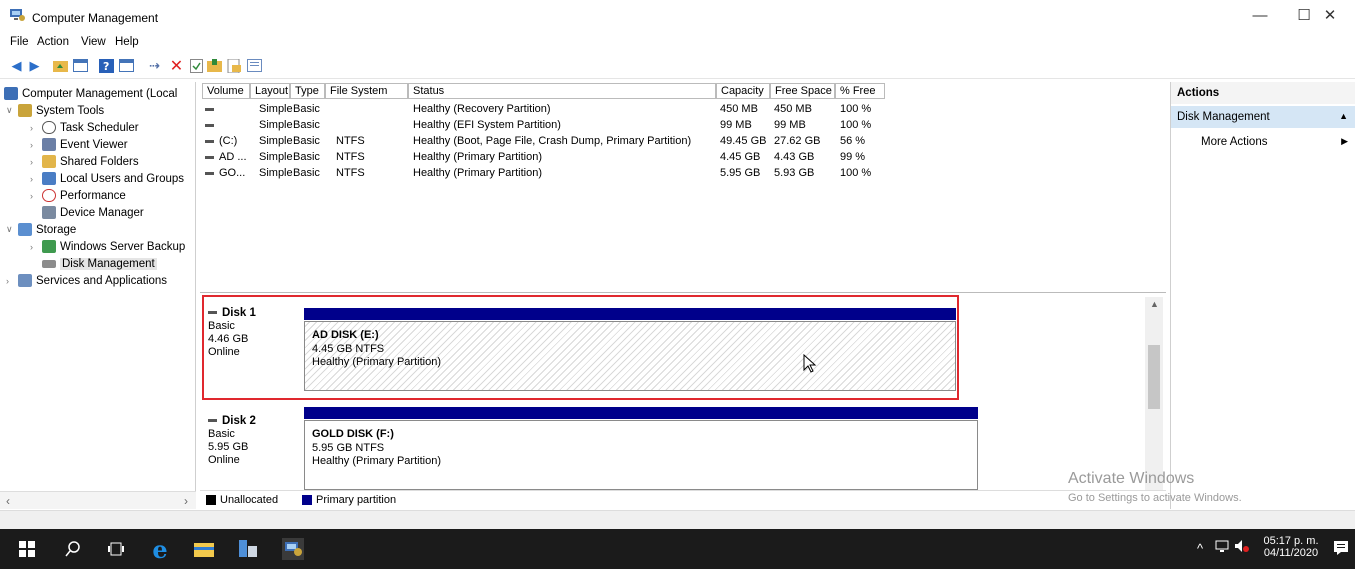 The image size is (1355, 569). Describe the element at coordinates (176, 66) in the screenshot. I see `delete-icon: ✕` at that location.